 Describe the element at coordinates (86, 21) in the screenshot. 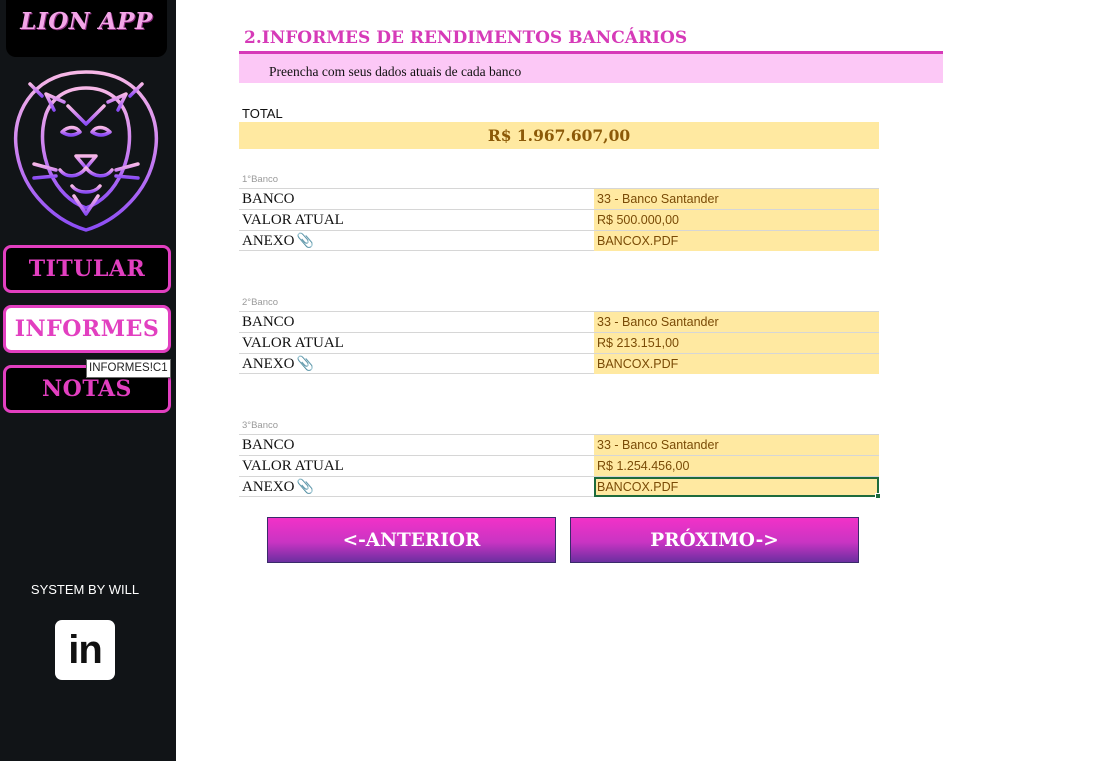

I see `app-logo: LION APP` at that location.